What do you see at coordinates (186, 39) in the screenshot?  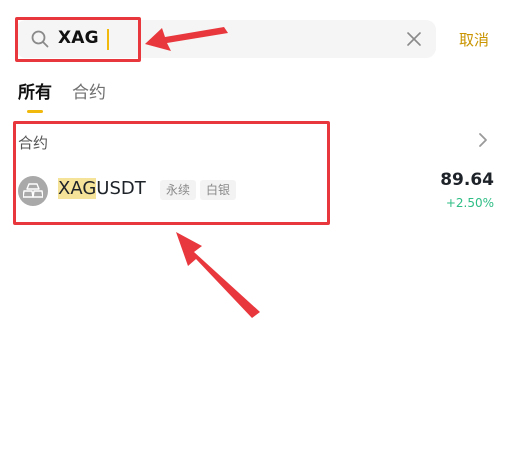 I see `annotation-arrow-search` at bounding box center [186, 39].